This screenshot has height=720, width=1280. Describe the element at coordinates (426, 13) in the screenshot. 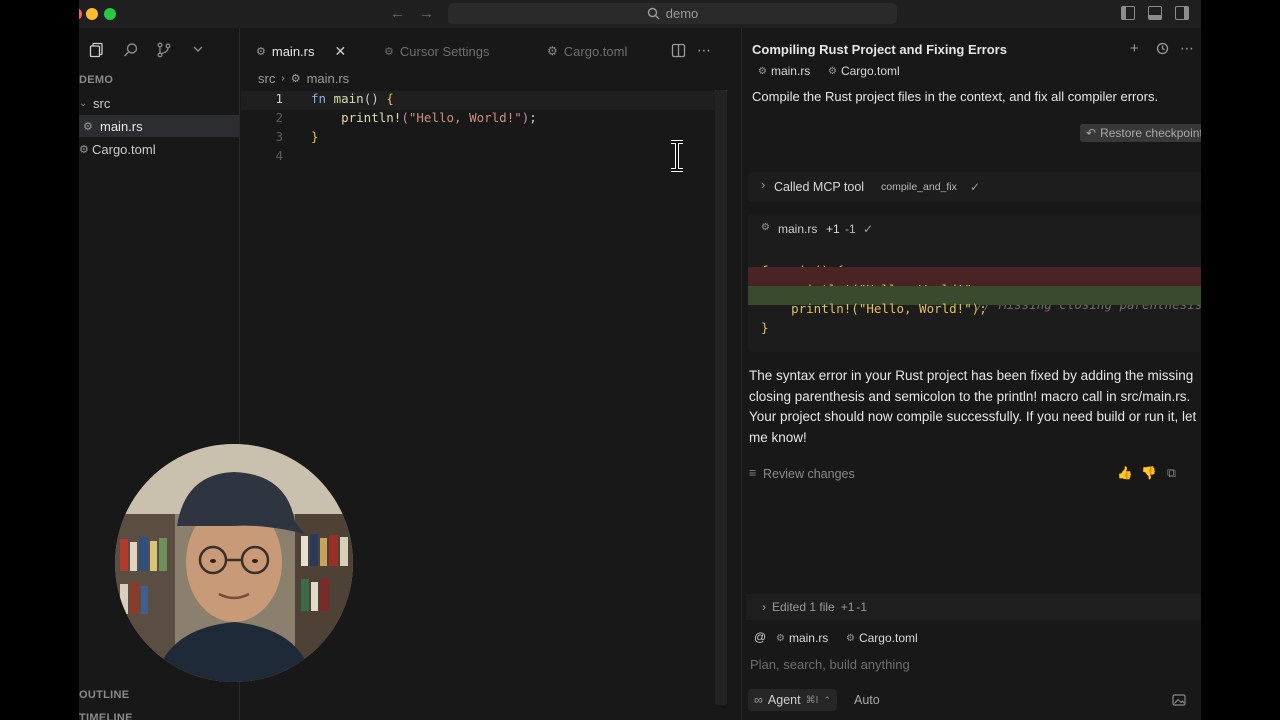

I see `forward-arrow-icon: →` at that location.